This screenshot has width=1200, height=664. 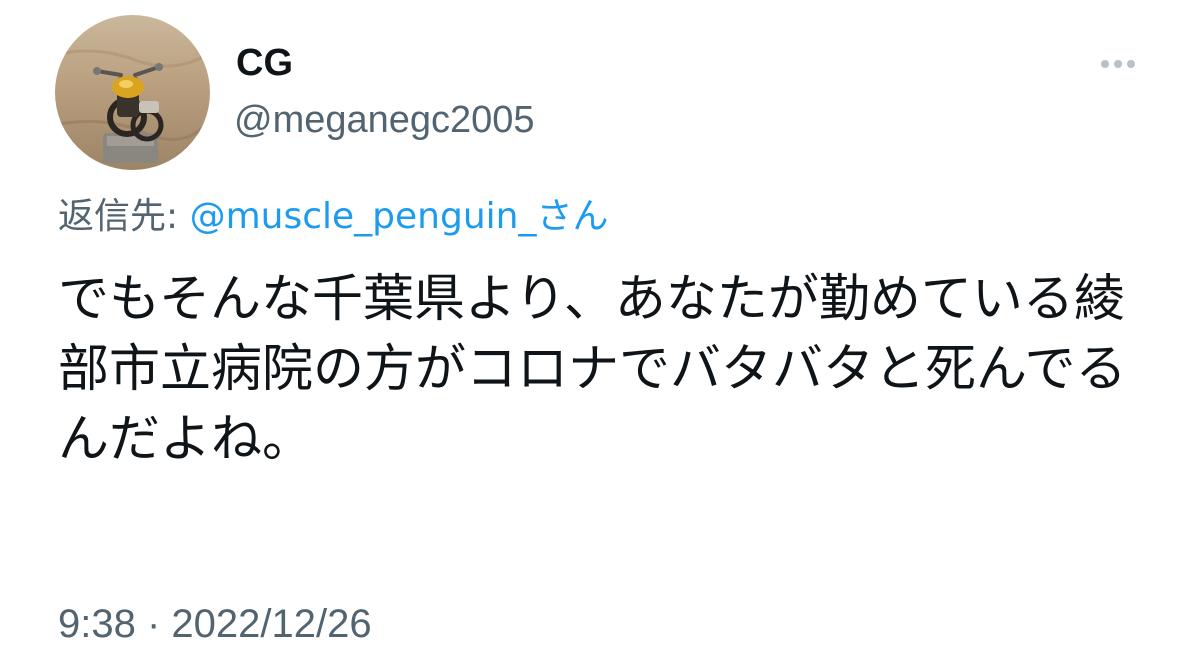 I want to click on avatar-motorcycle-image, so click(x=132, y=92).